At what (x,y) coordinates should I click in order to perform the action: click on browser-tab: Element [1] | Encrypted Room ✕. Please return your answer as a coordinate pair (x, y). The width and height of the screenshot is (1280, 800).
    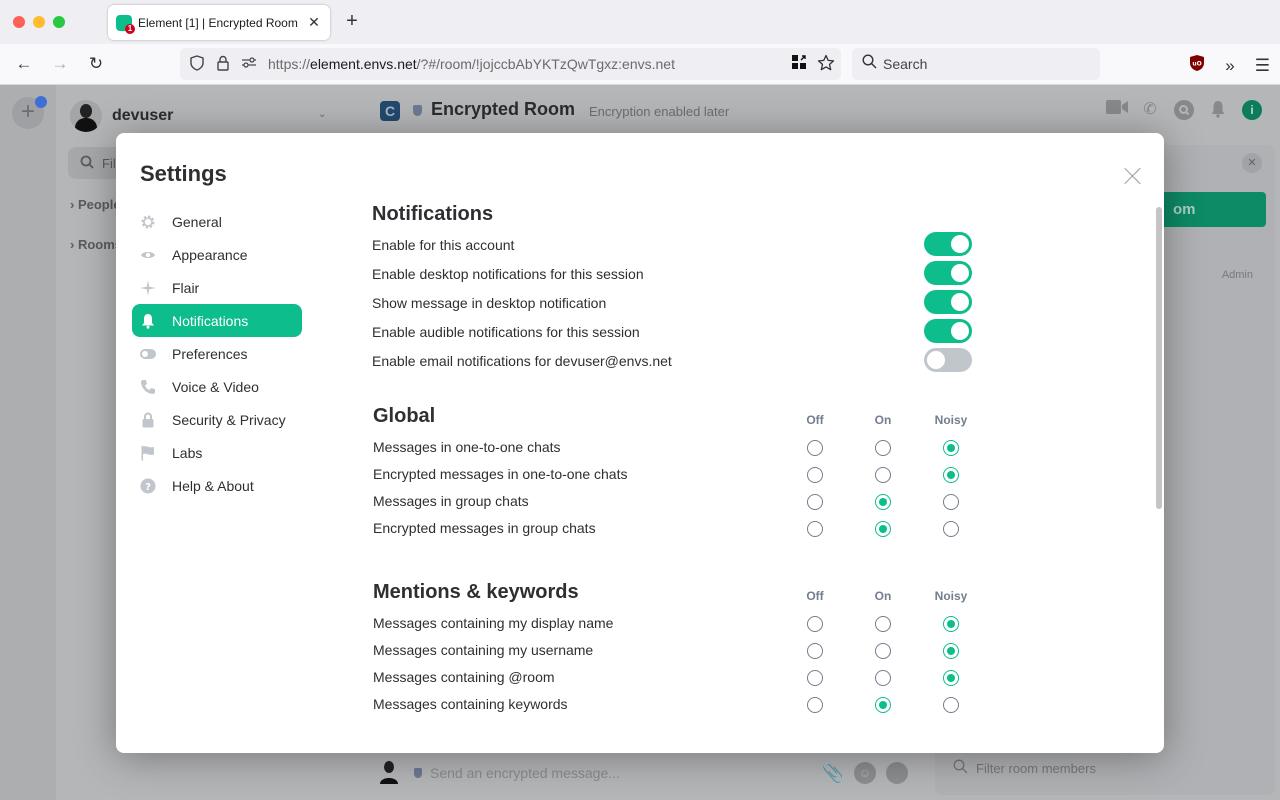
    Looking at the image, I should click on (219, 22).